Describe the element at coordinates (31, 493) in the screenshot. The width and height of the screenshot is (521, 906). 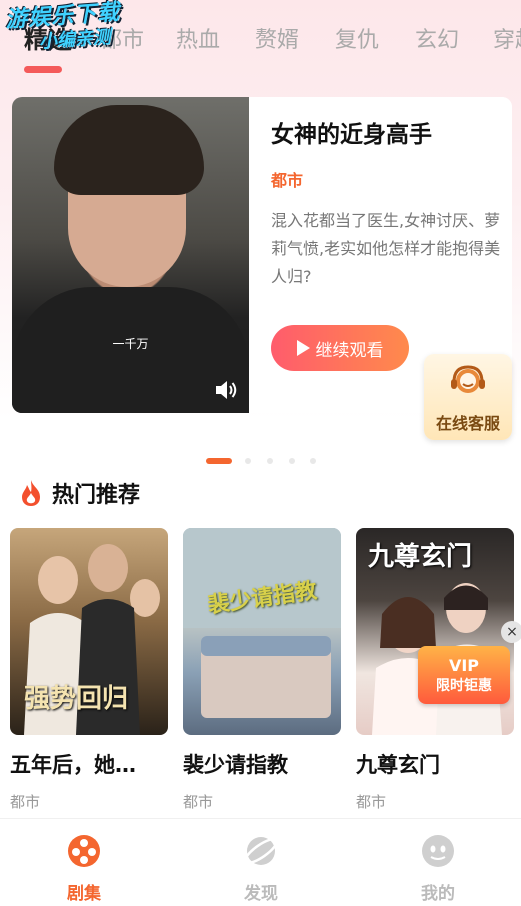
I see `fire-icon` at that location.